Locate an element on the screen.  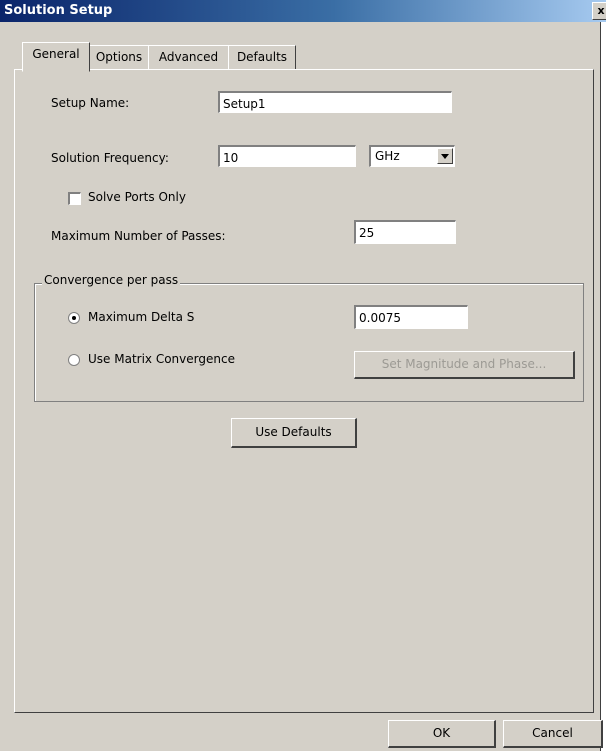
max-passes-input: 25 is located at coordinates (405, 232).